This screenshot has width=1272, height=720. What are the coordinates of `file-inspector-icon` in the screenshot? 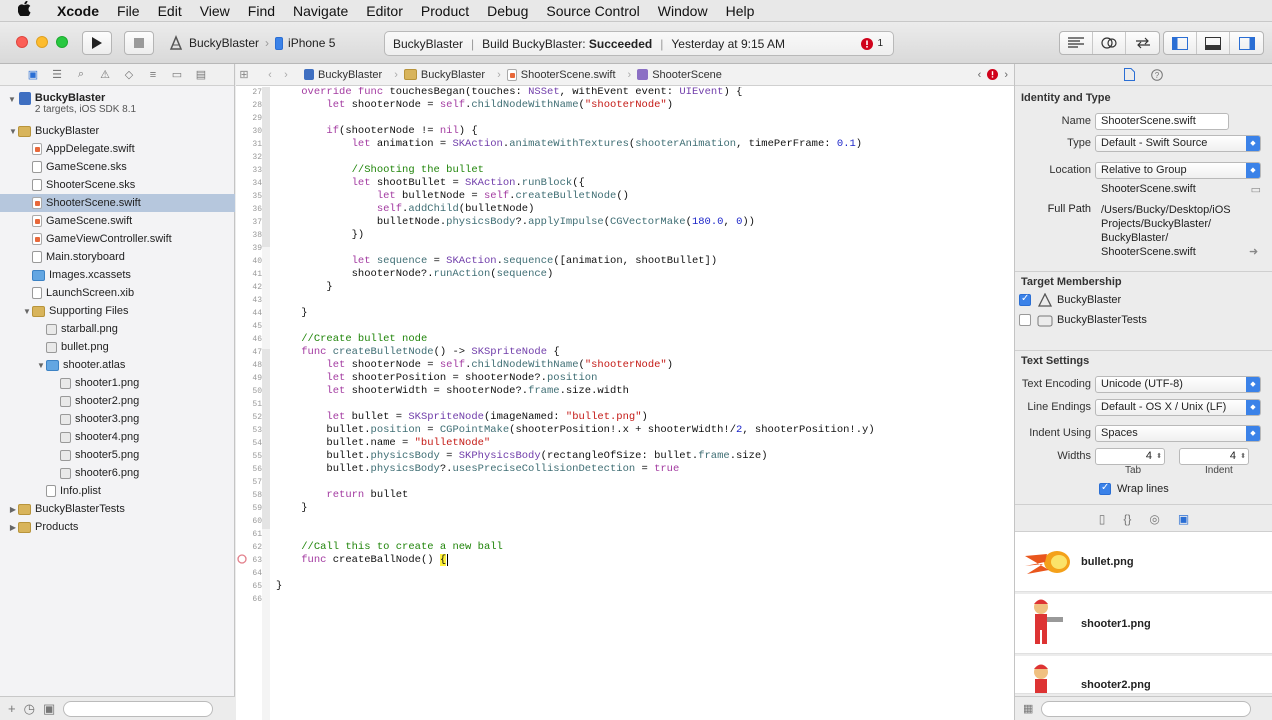 It's located at (1129, 74).